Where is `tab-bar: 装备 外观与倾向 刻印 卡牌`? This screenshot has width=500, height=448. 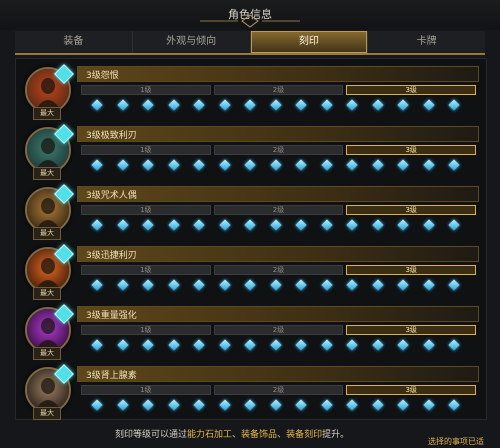 tab-bar: 装备 外观与倾向 刻印 卡牌 is located at coordinates (250, 43).